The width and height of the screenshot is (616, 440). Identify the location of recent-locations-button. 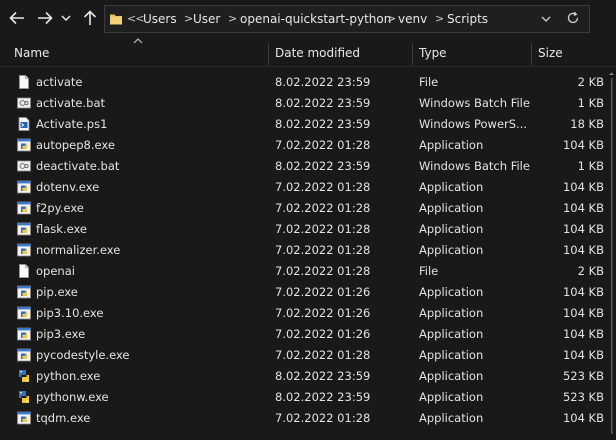
(66, 18).